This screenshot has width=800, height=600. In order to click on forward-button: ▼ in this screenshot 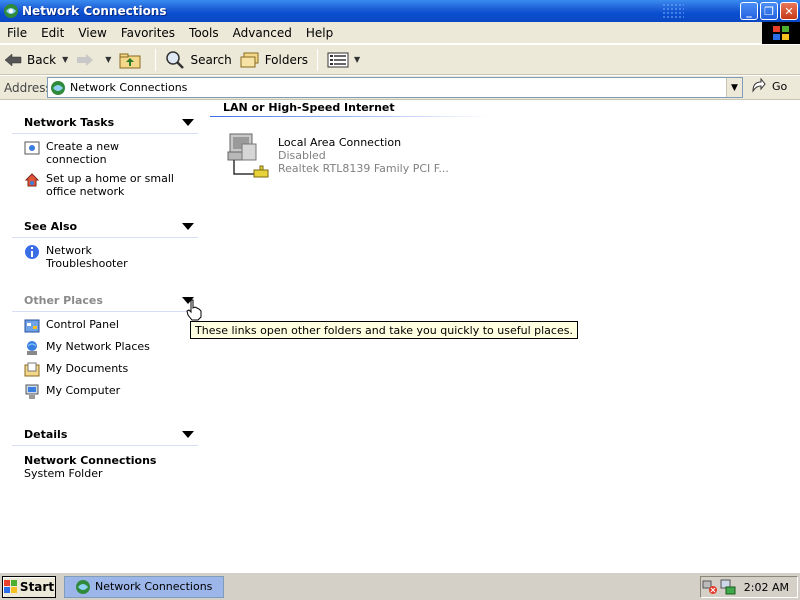, I will do `click(93, 60)`.